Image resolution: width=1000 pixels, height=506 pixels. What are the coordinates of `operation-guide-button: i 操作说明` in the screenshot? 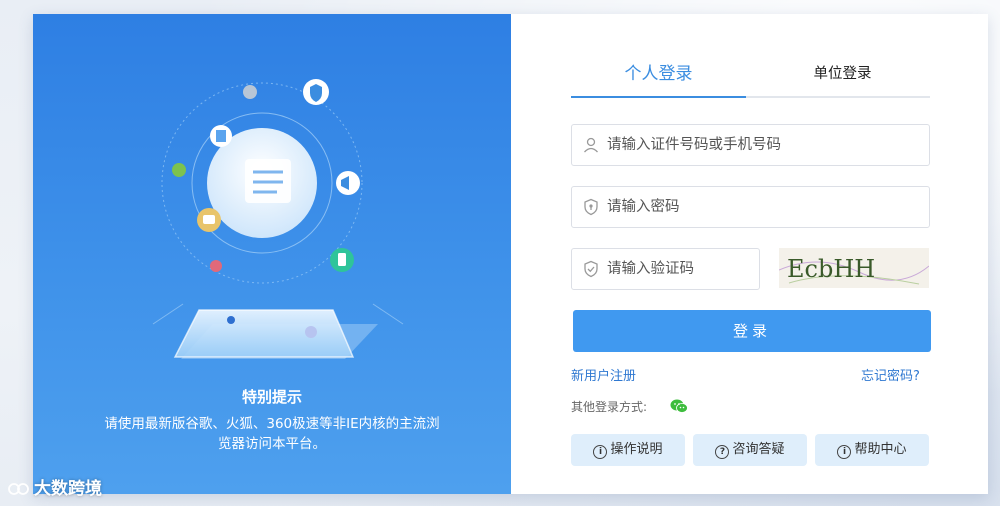 It's located at (628, 450).